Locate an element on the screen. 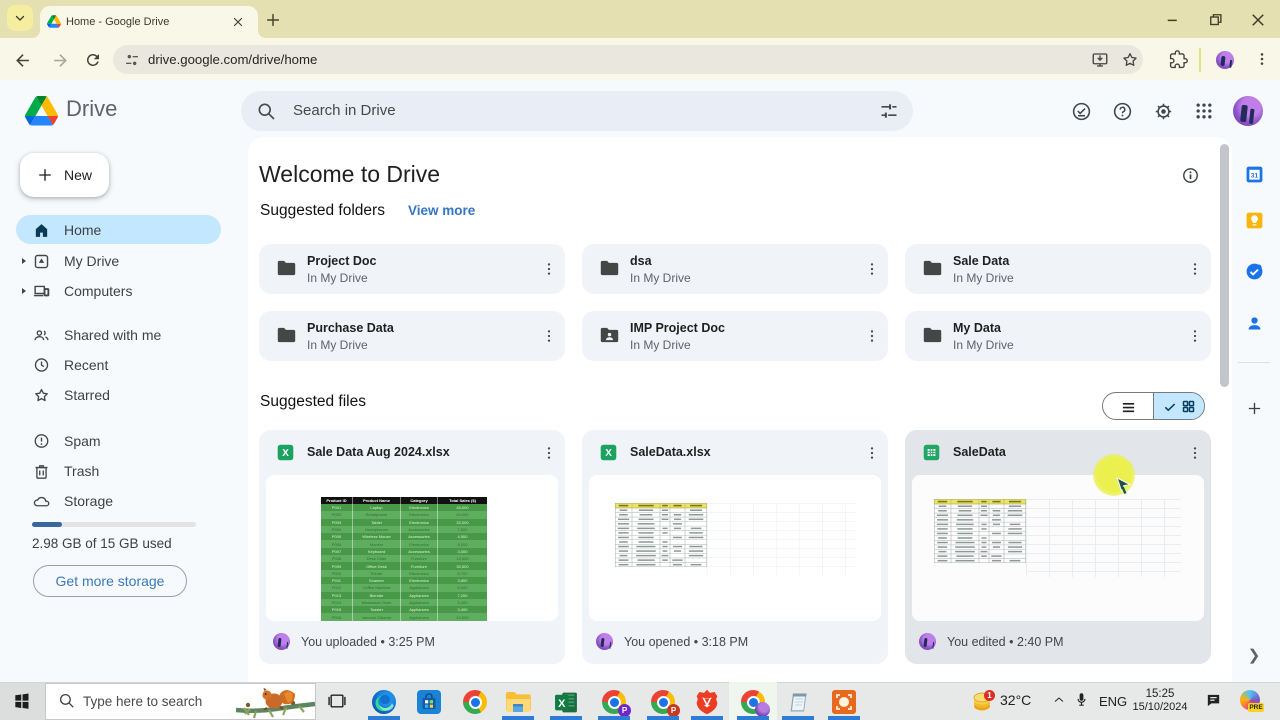 The image size is (1280, 720). svg-text: 31 is located at coordinates (1254, 175).